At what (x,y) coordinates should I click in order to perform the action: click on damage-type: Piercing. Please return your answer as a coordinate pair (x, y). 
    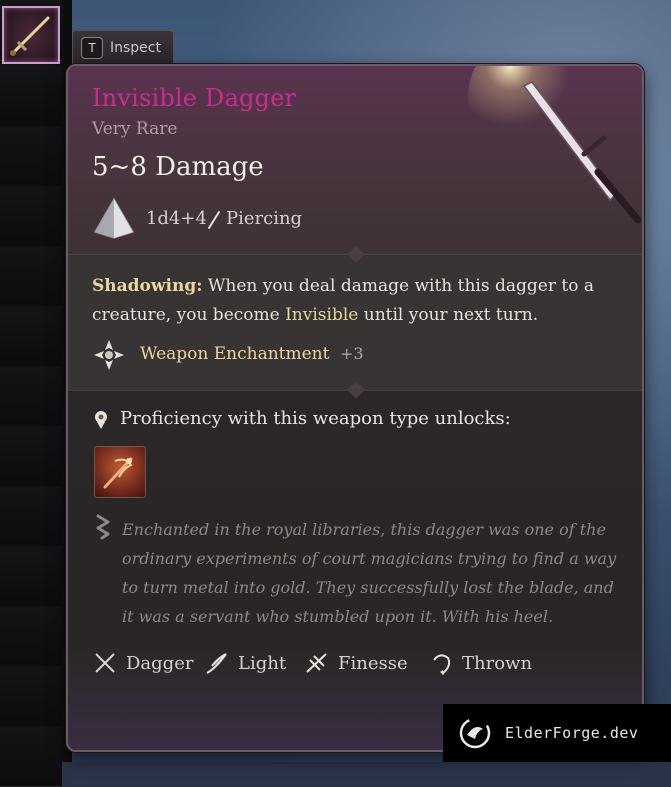
    Looking at the image, I should click on (264, 218).